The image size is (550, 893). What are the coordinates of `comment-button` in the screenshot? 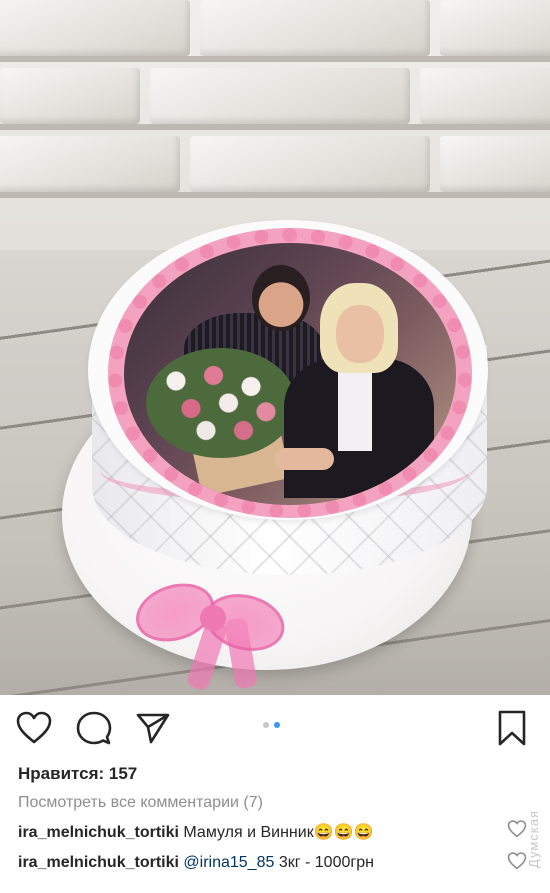 It's located at (94, 728).